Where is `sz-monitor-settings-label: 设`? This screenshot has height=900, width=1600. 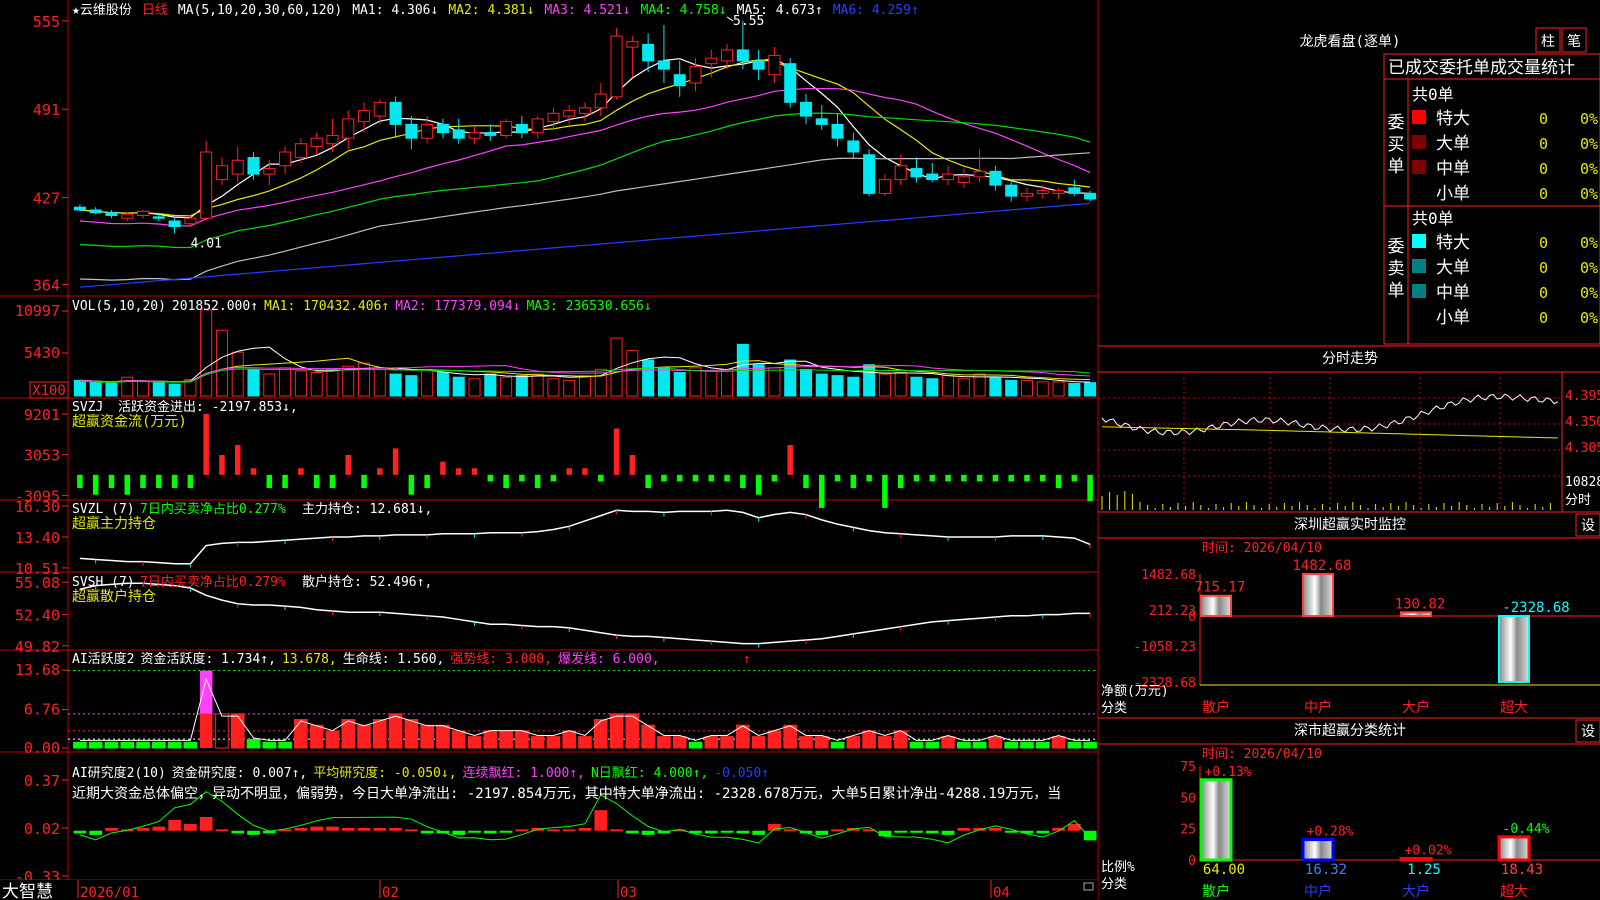 sz-monitor-settings-label: 设 is located at coordinates (1588, 526).